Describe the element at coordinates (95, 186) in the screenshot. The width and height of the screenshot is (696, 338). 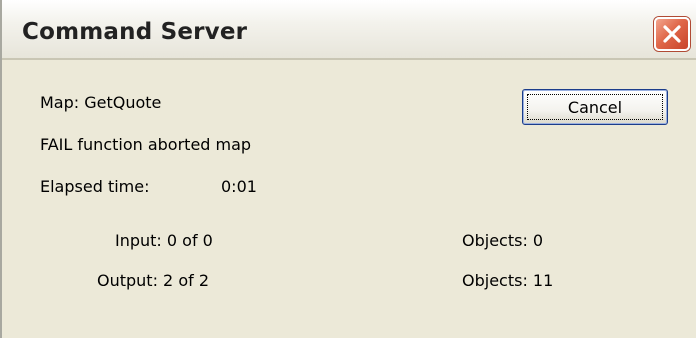
I see `elapsed-time-label: Elapsed time:` at that location.